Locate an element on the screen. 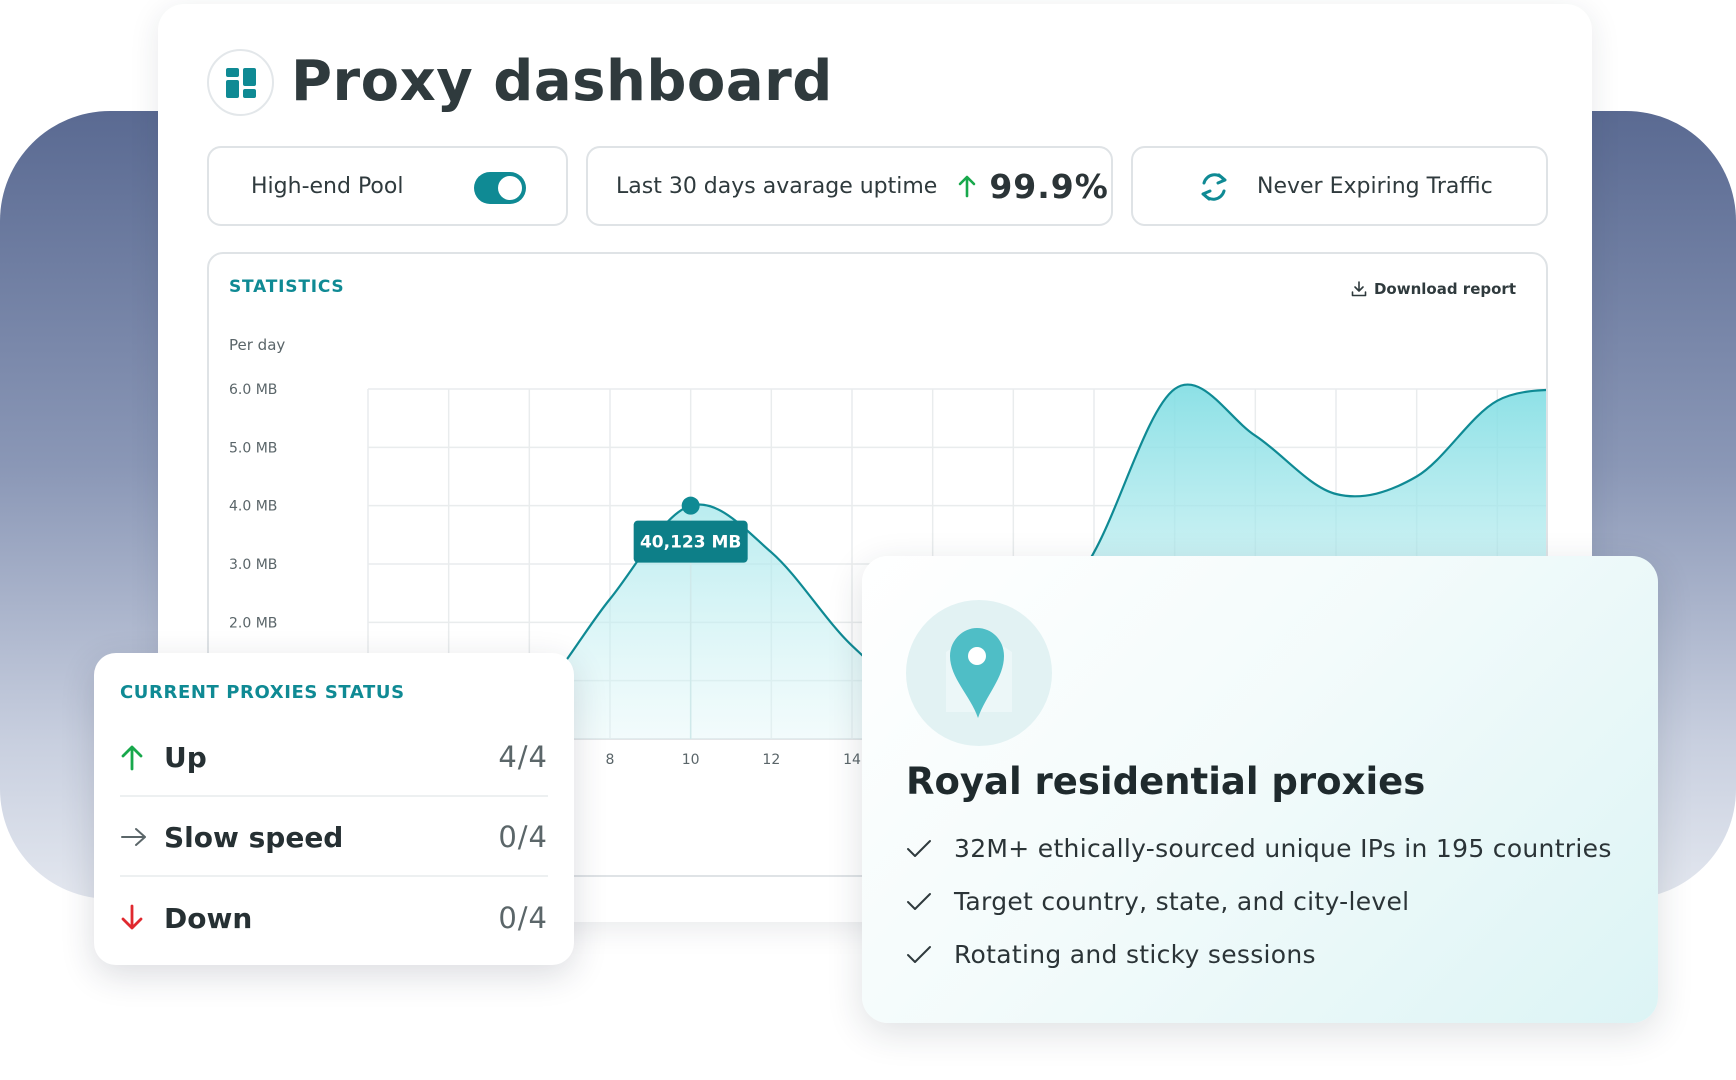 The image size is (1736, 1080). arrow-right-icon is located at coordinates (142, 837).